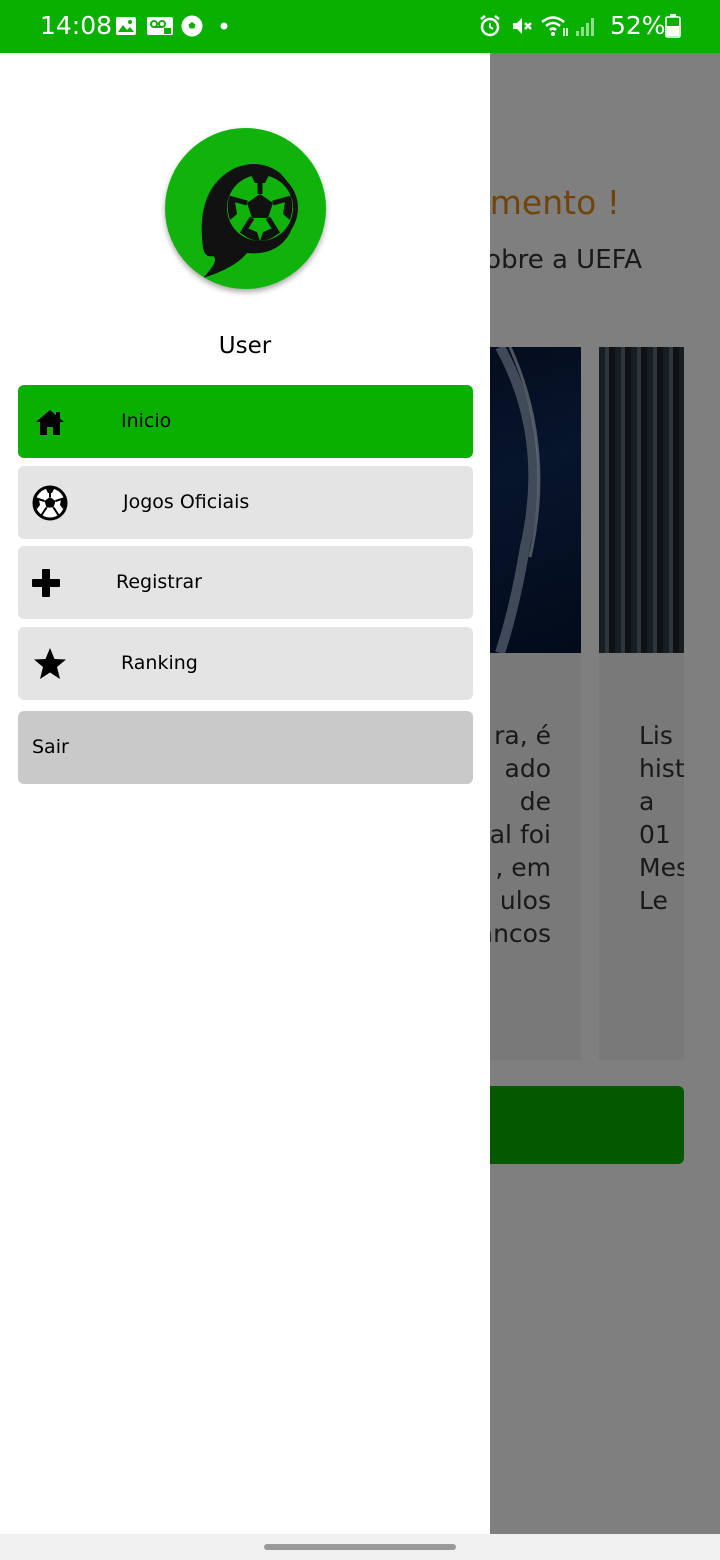 Image resolution: width=720 pixels, height=1560 pixels. I want to click on menu-item-label: Jogos Oficiais, so click(186, 502).